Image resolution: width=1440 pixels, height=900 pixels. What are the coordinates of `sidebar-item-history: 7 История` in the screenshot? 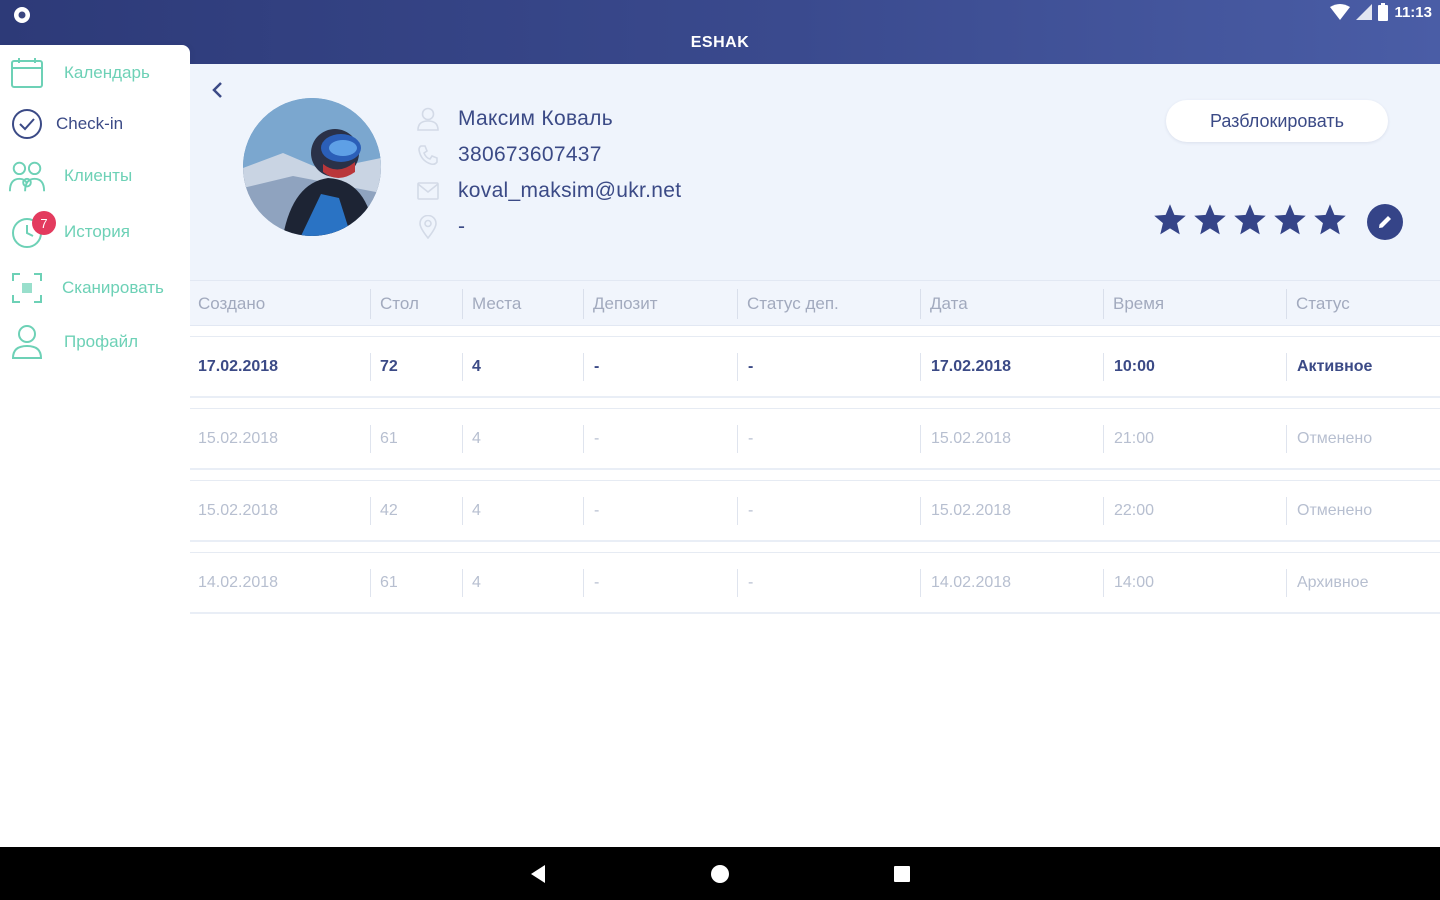 It's located at (95, 232).